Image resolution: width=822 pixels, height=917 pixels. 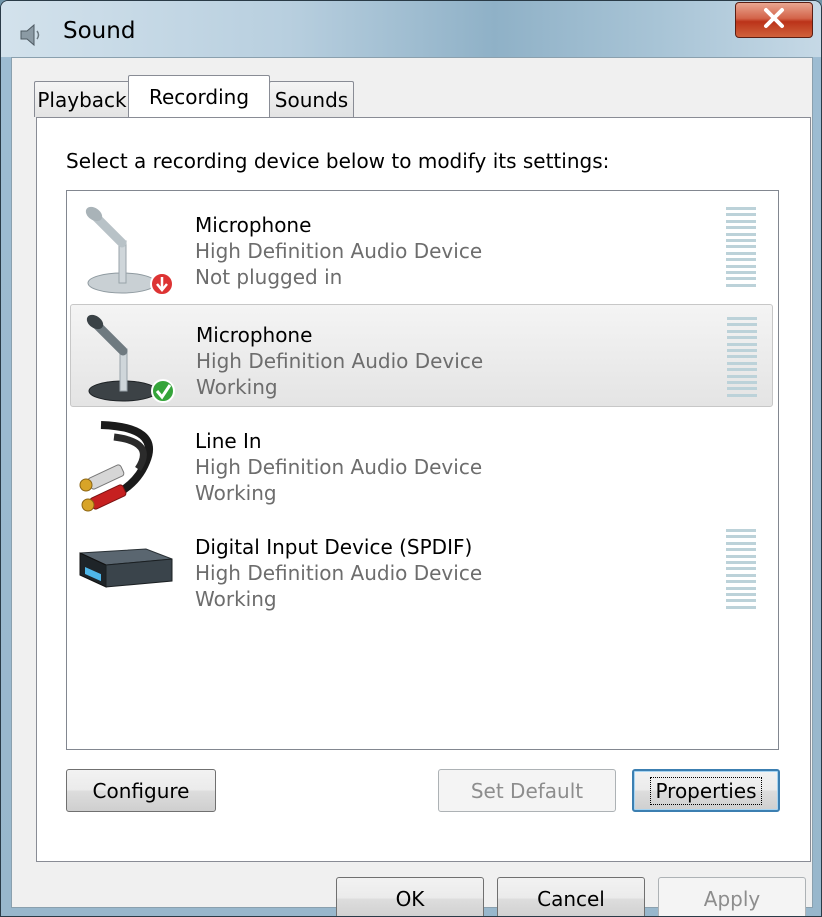 I want to click on ok-button: OK, so click(x=410, y=896).